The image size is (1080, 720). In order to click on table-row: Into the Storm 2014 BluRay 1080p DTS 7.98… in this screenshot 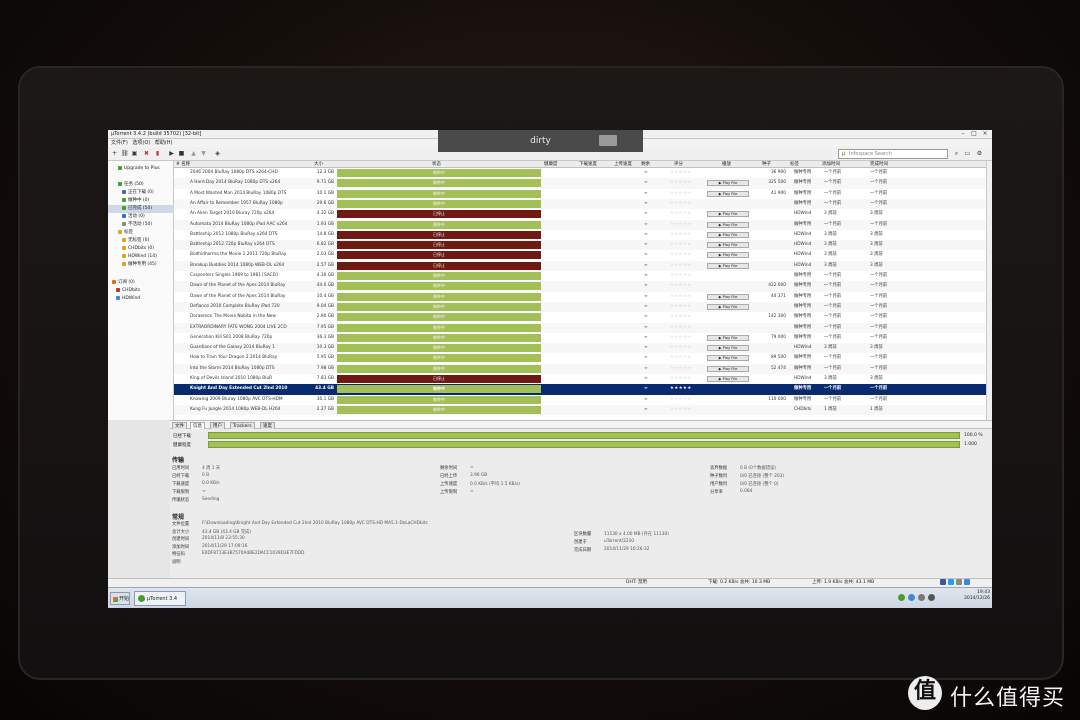, I will do `click(580, 368)`.